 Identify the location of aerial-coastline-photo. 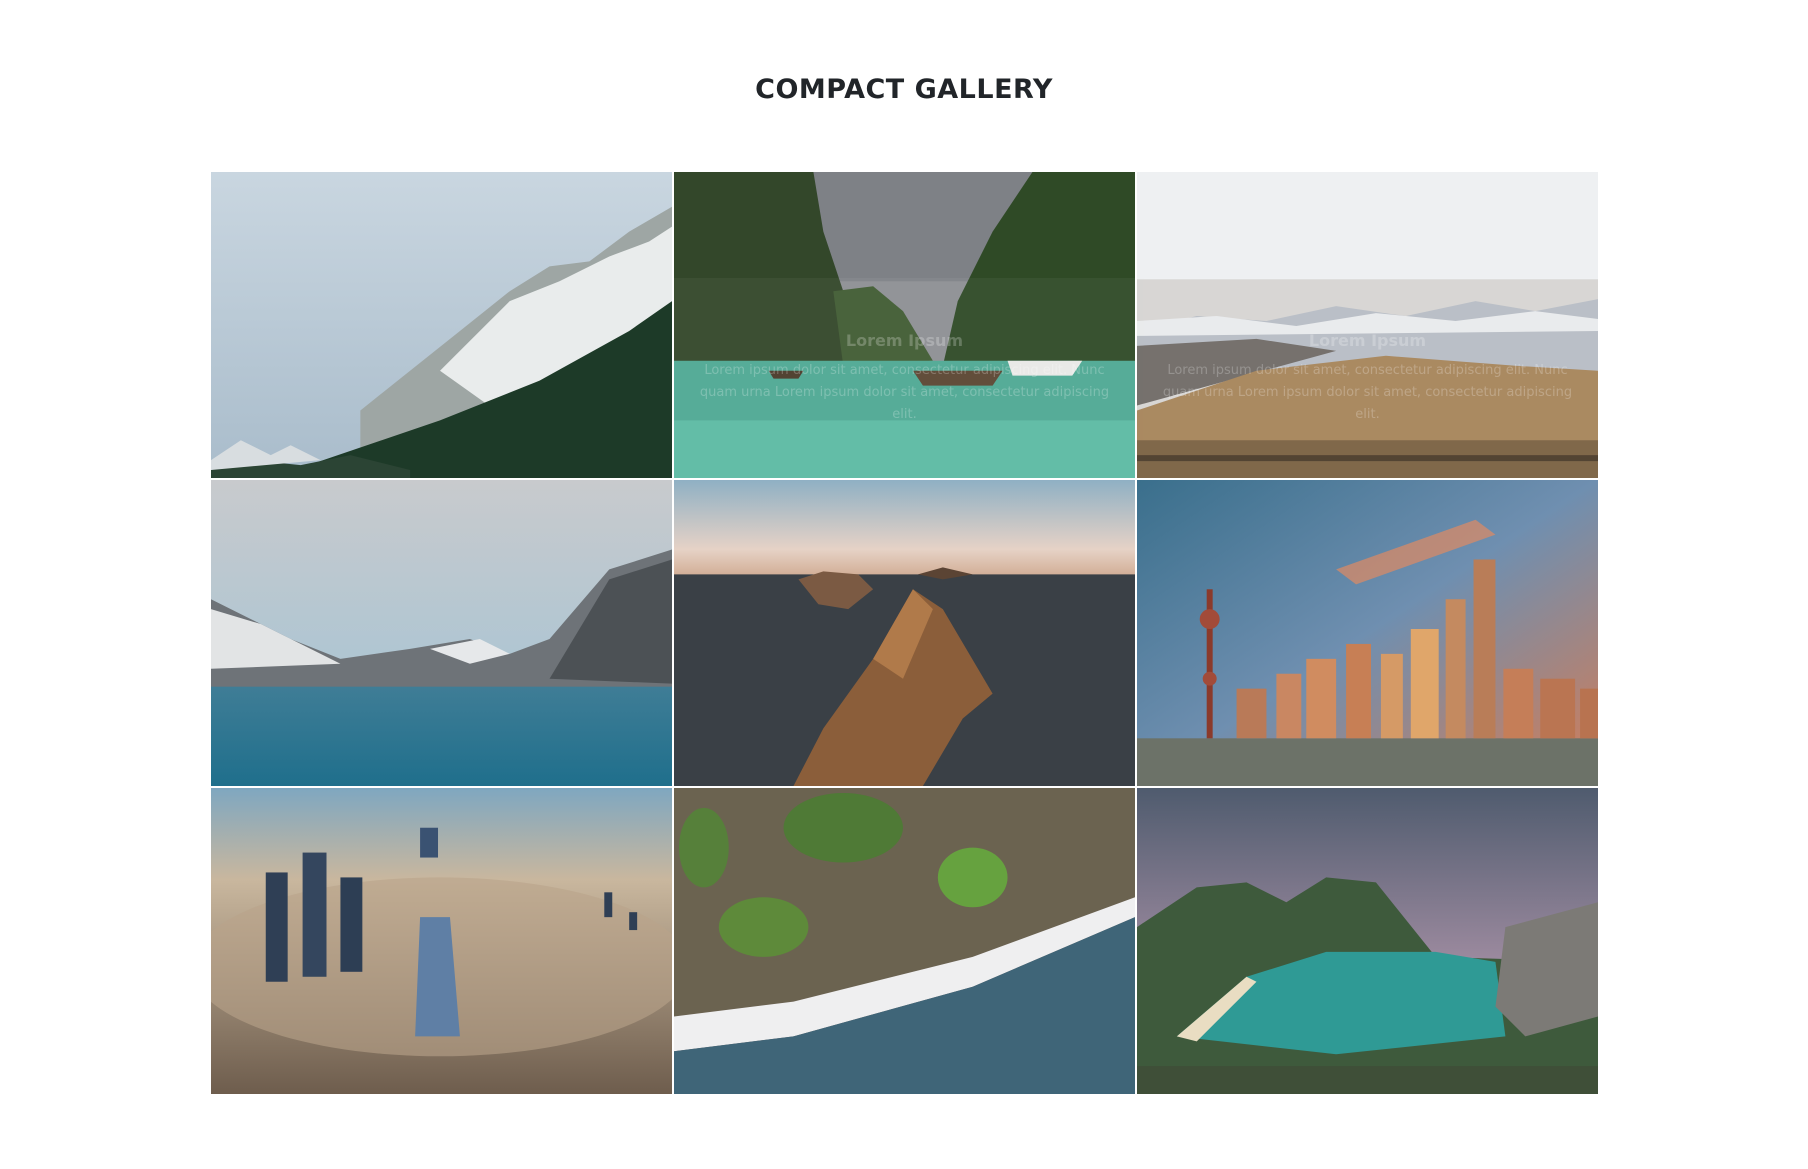
(904, 941).